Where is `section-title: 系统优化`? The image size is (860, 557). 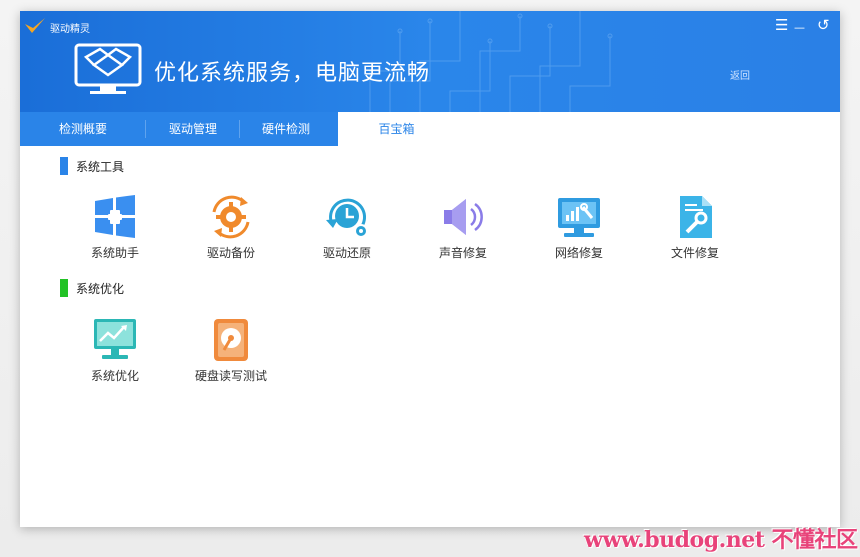 section-title: 系统优化 is located at coordinates (100, 288).